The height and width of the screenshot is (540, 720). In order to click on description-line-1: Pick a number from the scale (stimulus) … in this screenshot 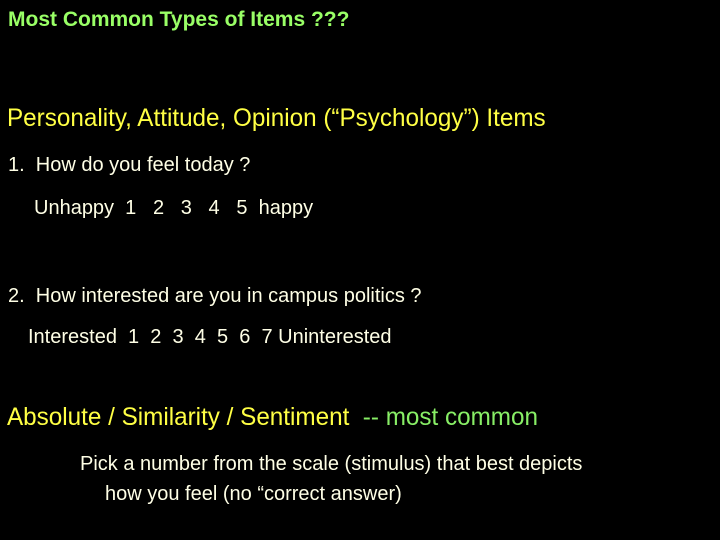, I will do `click(331, 464)`.